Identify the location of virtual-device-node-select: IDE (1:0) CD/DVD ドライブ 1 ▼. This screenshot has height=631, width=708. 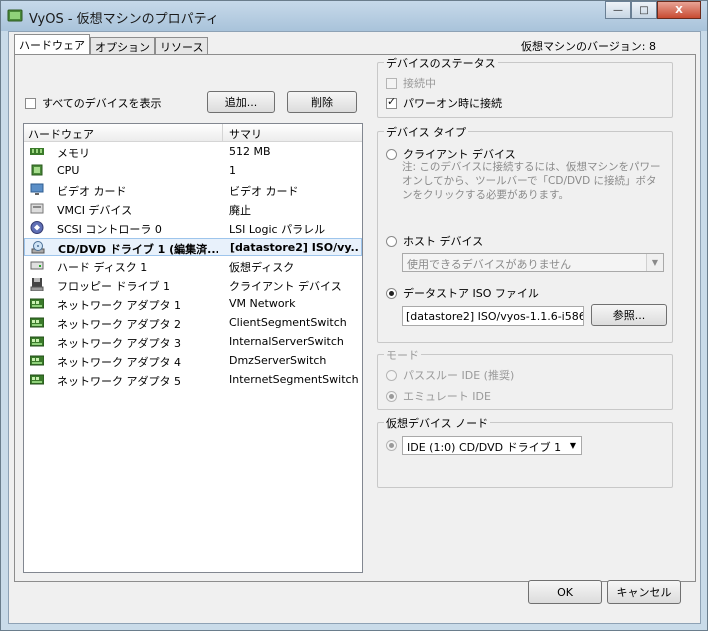
(492, 445).